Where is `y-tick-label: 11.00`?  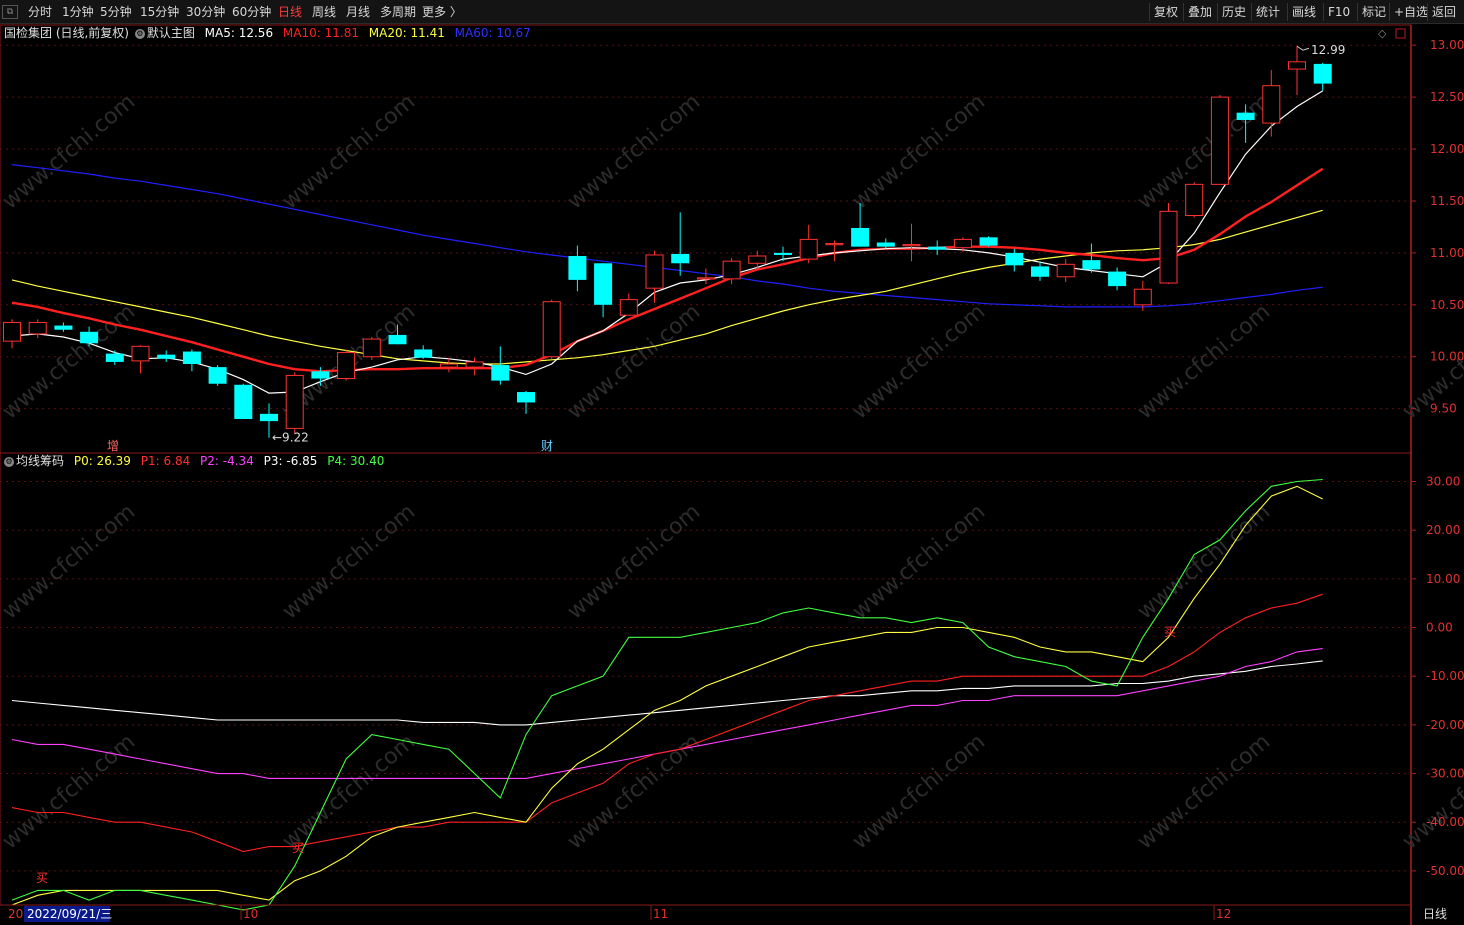
y-tick-label: 11.00 is located at coordinates (1447, 253).